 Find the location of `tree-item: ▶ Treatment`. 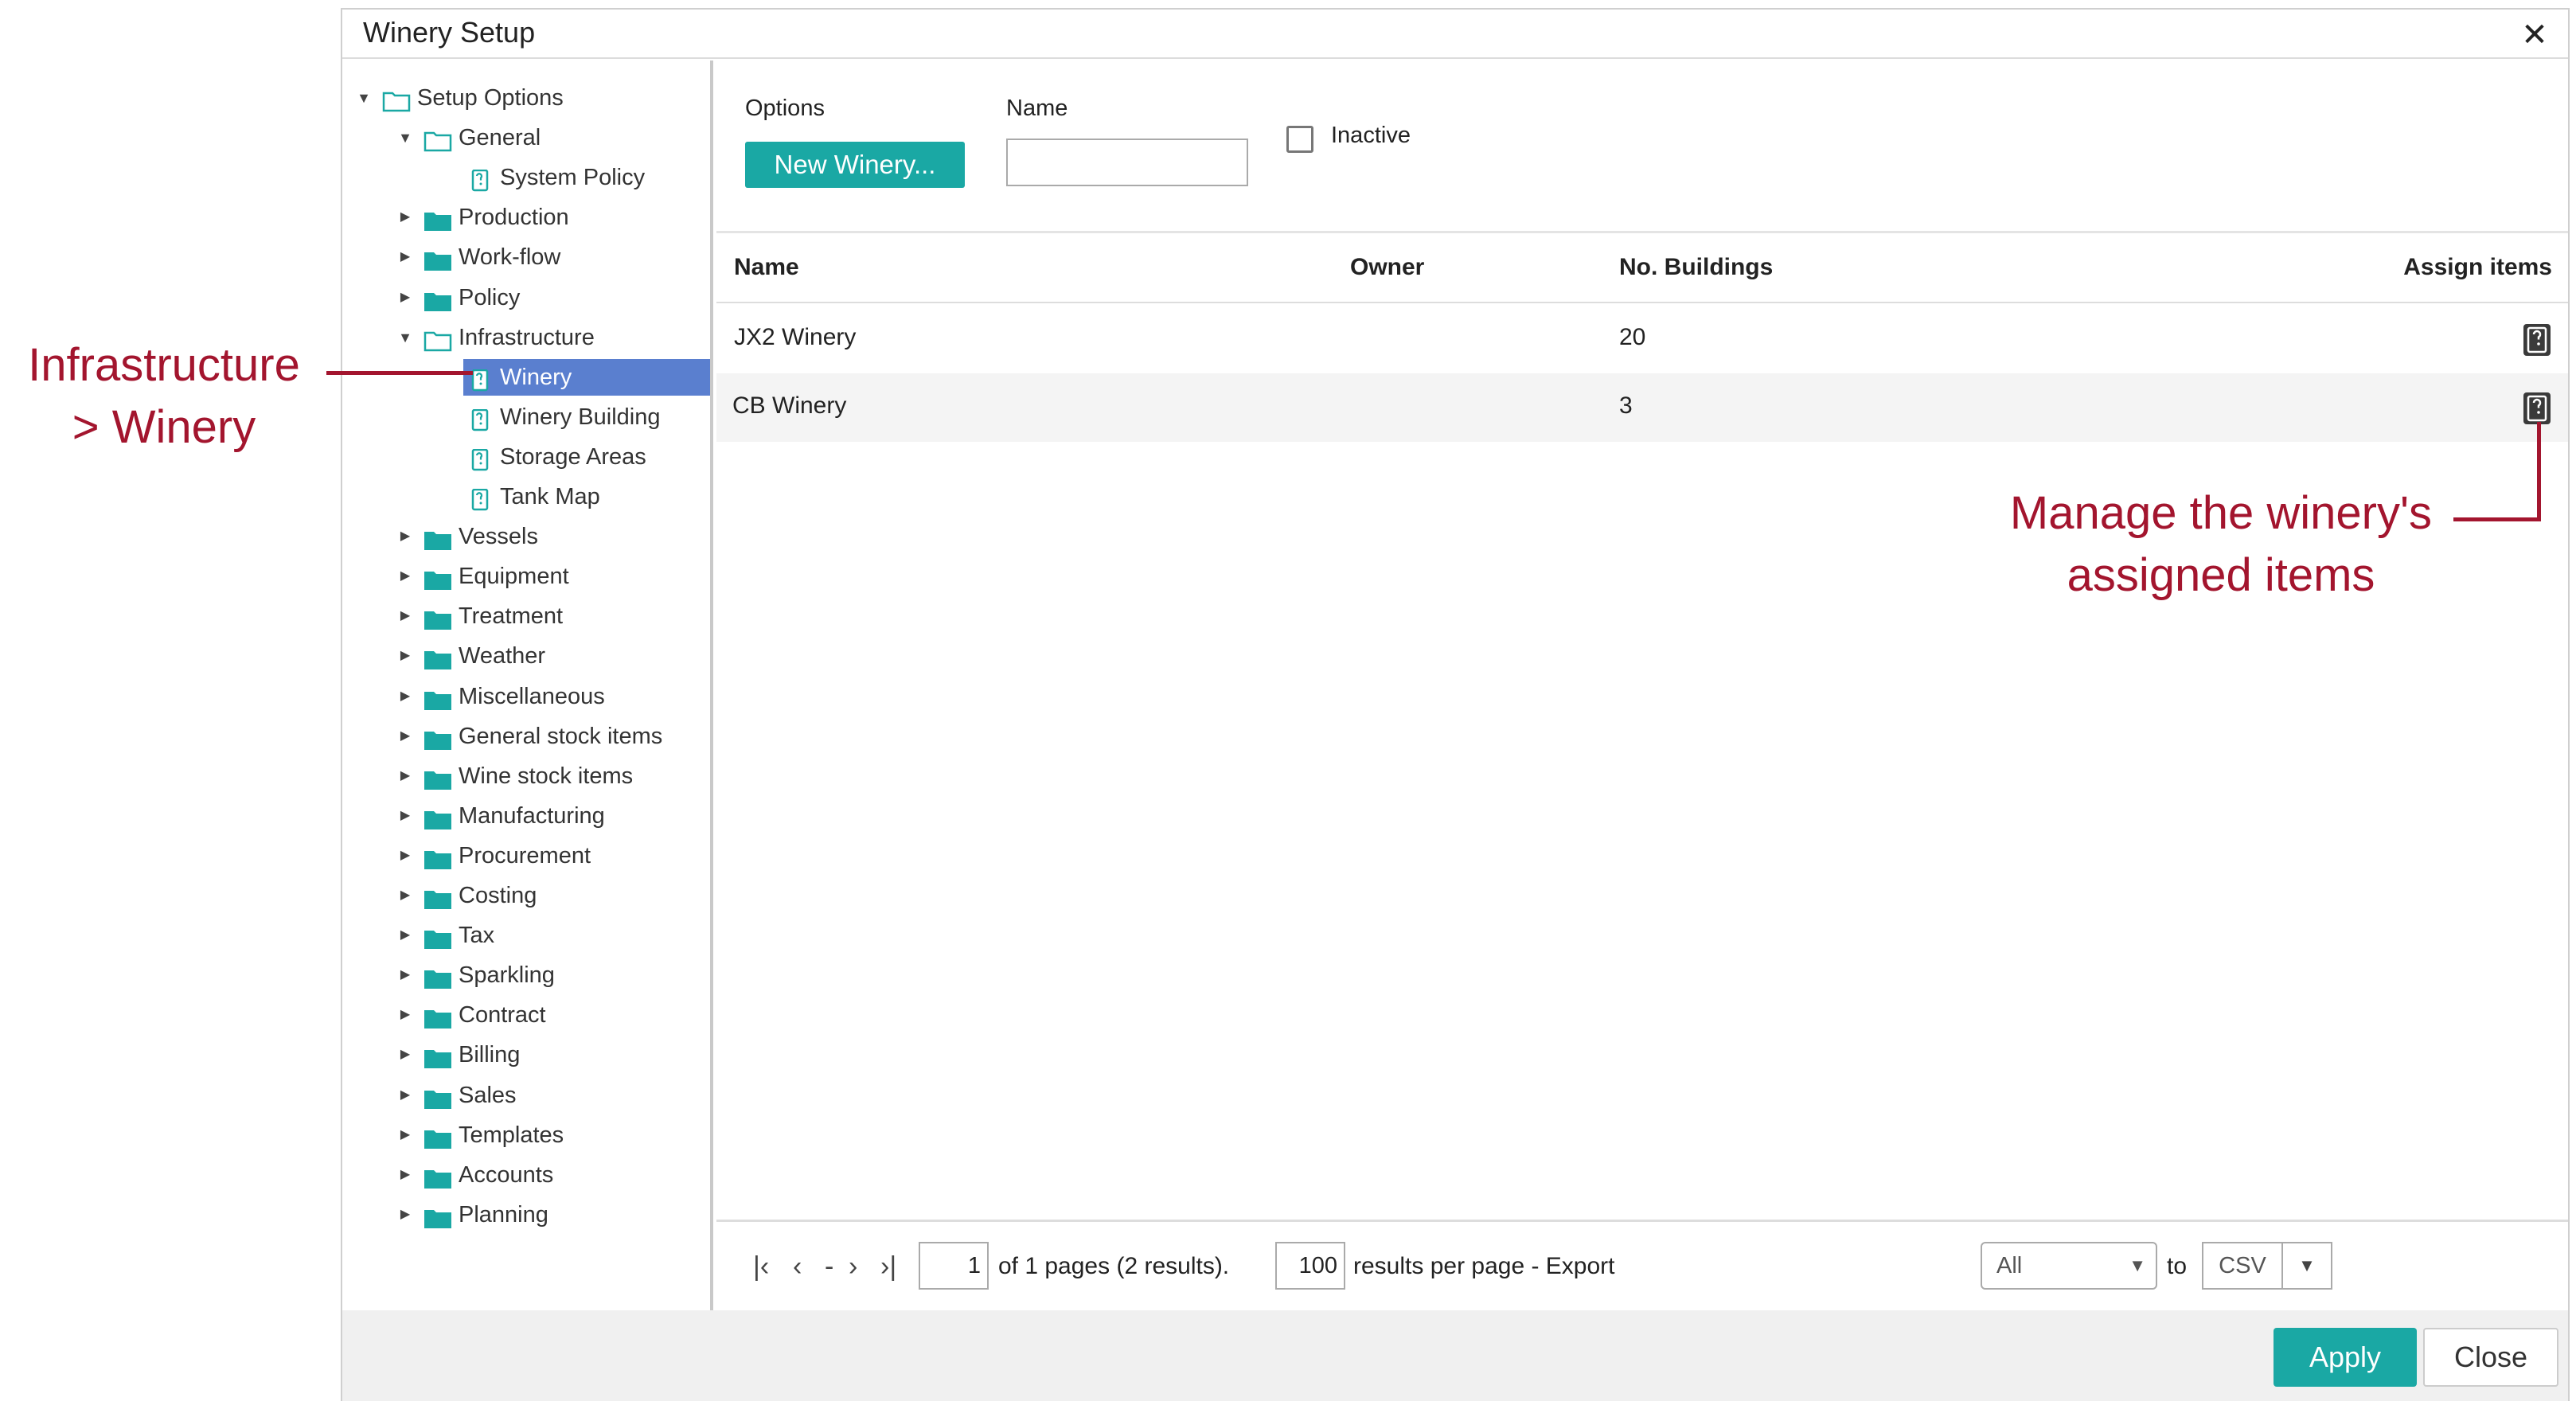

tree-item: ▶ Treatment is located at coordinates (526, 616).